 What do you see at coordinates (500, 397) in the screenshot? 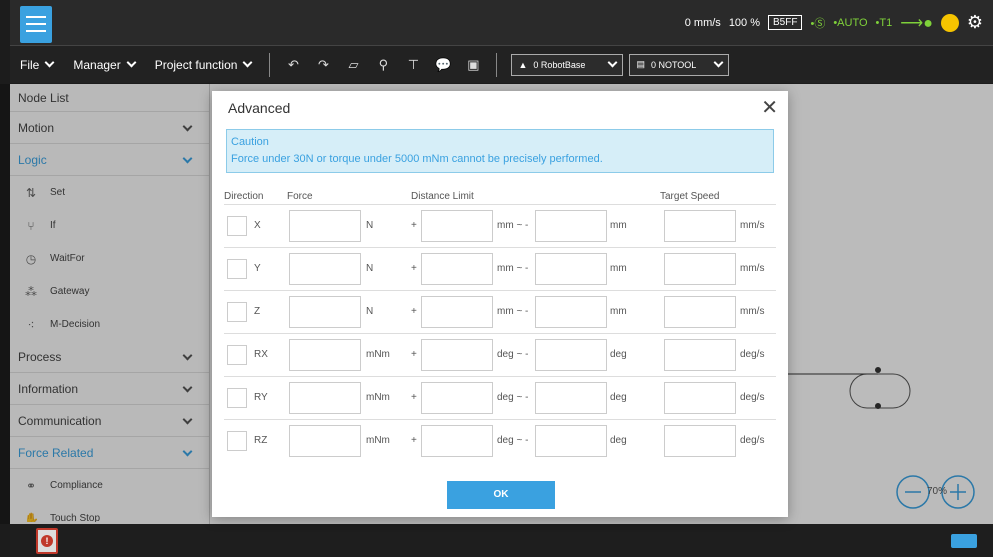
I see `direction-row: RY mNm + deg ~ - deg deg/s` at bounding box center [500, 397].